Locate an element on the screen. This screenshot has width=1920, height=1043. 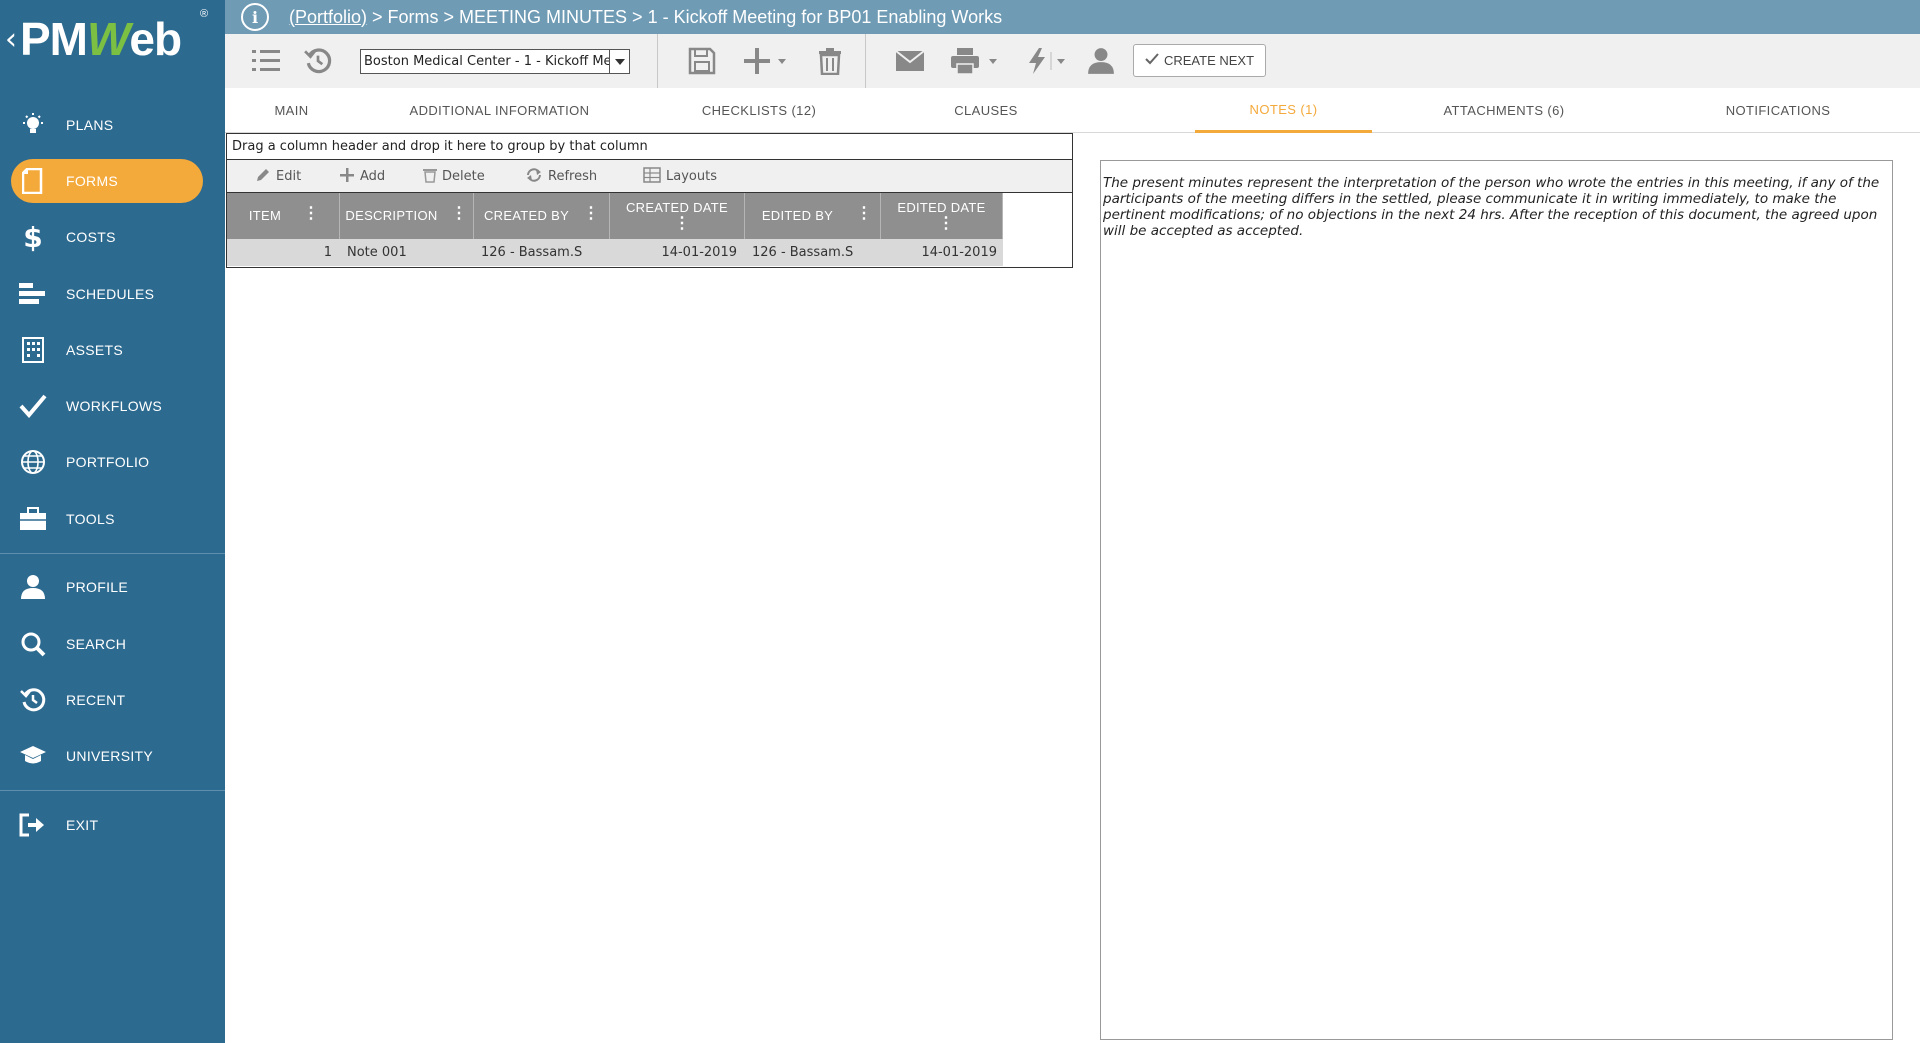
refresh-button: Refresh is located at coordinates (561, 176).